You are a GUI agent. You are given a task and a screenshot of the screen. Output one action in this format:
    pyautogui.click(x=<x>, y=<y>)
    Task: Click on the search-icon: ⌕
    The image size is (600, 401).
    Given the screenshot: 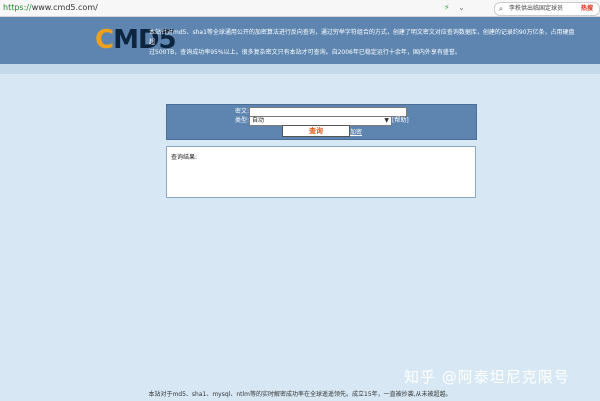 What is the action you would take?
    pyautogui.click(x=501, y=9)
    